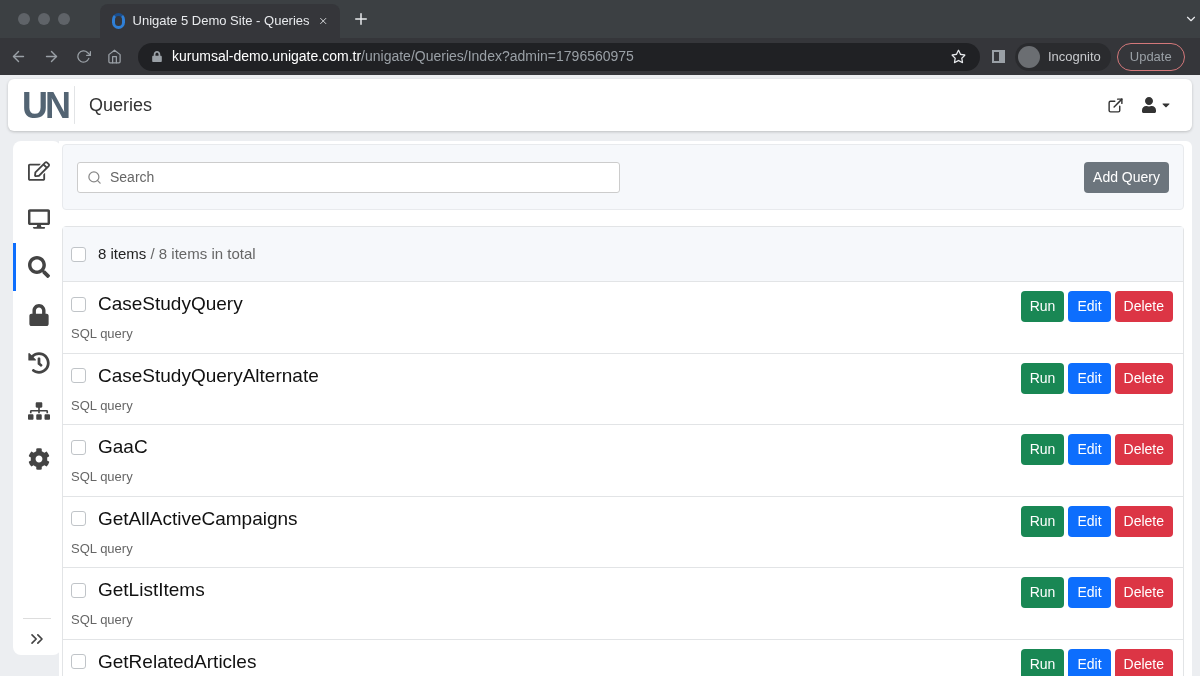 This screenshot has height=676, width=1200. What do you see at coordinates (198, 518) in the screenshot?
I see `query-name: GetAllActiveCampaigns` at bounding box center [198, 518].